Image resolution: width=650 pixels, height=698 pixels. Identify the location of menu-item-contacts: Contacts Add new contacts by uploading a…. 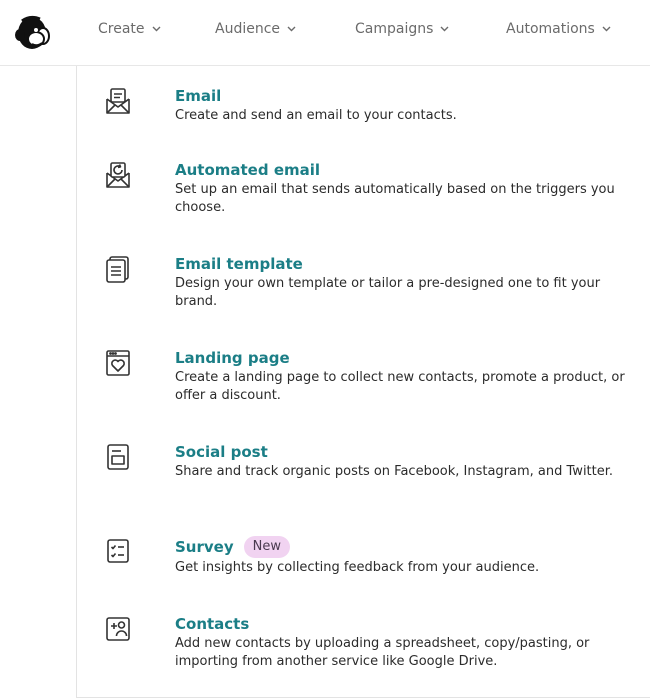
(363, 645).